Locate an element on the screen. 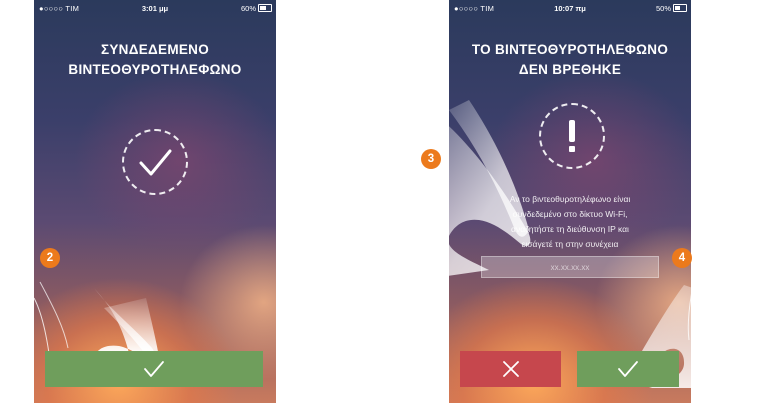  title-line-1: ΣΥΝΔΕΔΕΜΕΝΟ is located at coordinates (155, 49).